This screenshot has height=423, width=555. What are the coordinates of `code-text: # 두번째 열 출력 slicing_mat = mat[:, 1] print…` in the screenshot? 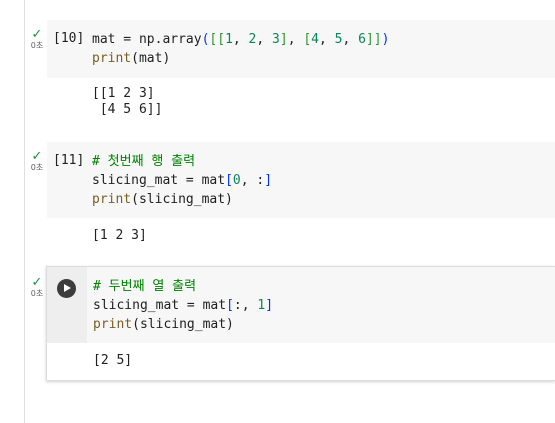 It's located at (183, 305).